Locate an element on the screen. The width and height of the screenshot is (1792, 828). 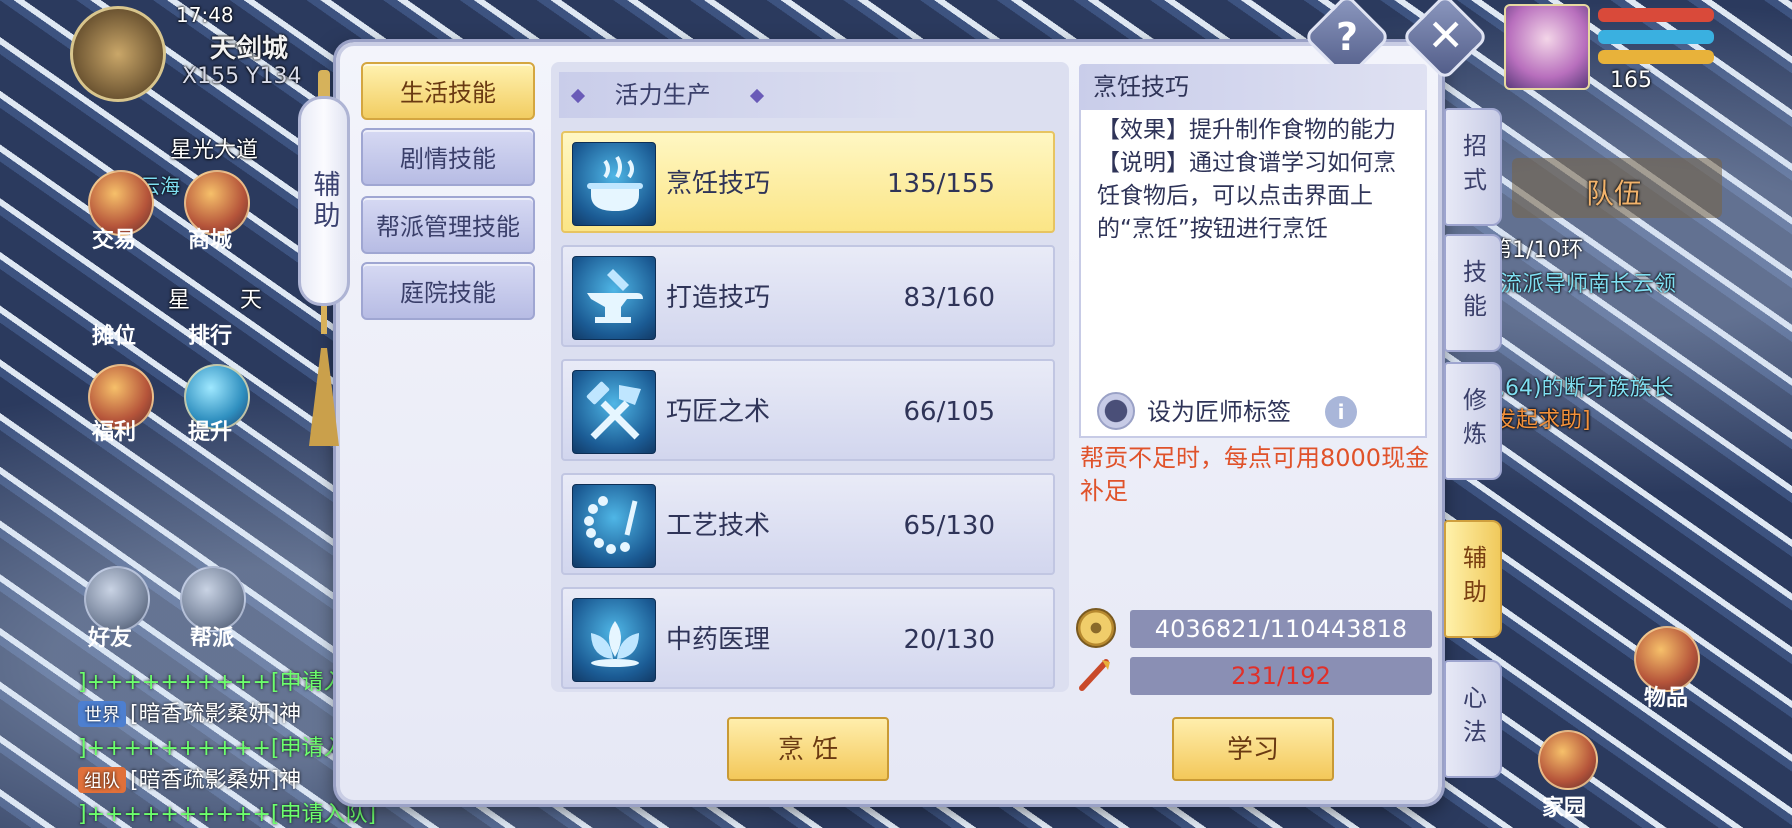
money-value: 4036821/110443818 is located at coordinates (1281, 629).